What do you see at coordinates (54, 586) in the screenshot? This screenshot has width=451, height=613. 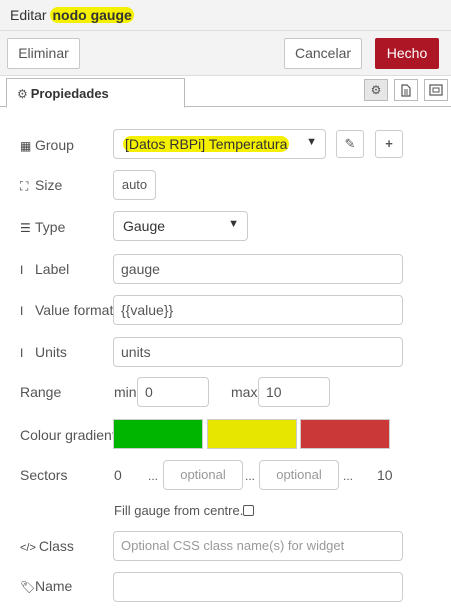 I see `name-label-text: Name` at bounding box center [54, 586].